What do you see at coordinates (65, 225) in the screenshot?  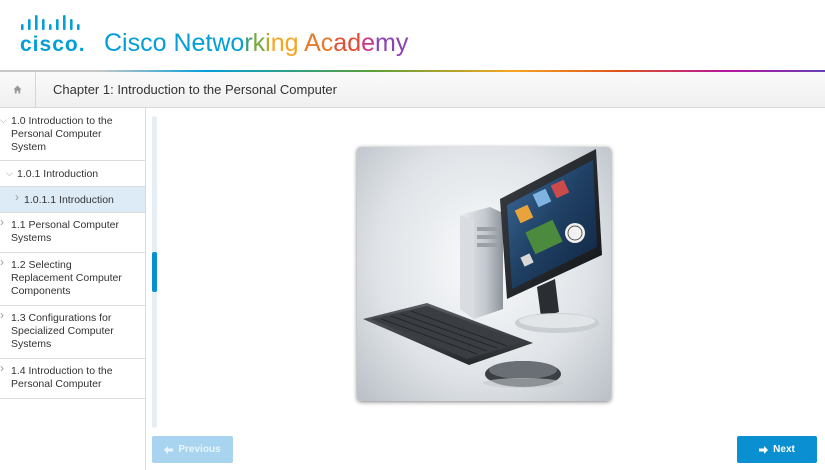 I see `sidebar-item-label-line: 1.1 Personal Computer` at bounding box center [65, 225].